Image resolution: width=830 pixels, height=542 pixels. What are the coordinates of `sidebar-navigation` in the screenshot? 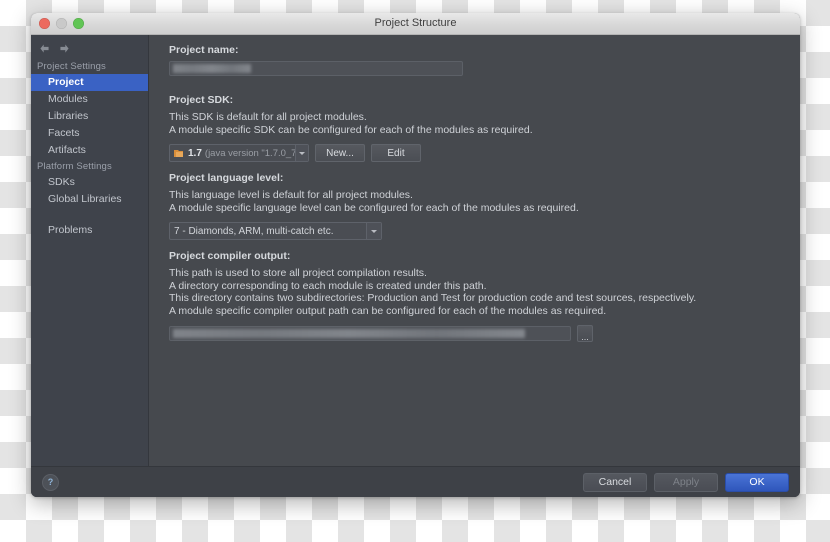 It's located at (89, 47).